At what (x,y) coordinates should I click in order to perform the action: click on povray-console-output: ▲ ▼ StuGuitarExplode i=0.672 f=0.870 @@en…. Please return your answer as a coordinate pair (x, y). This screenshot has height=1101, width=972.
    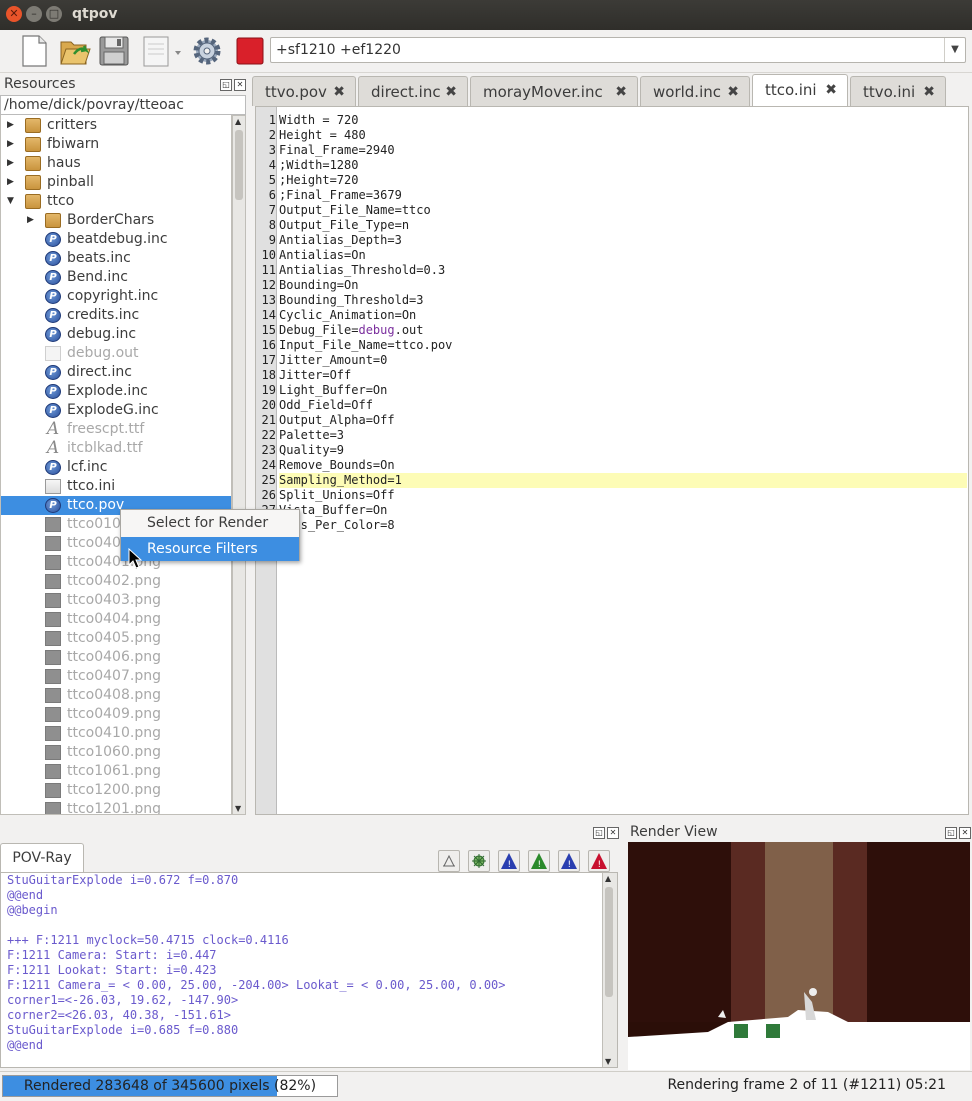
    Looking at the image, I should click on (309, 970).